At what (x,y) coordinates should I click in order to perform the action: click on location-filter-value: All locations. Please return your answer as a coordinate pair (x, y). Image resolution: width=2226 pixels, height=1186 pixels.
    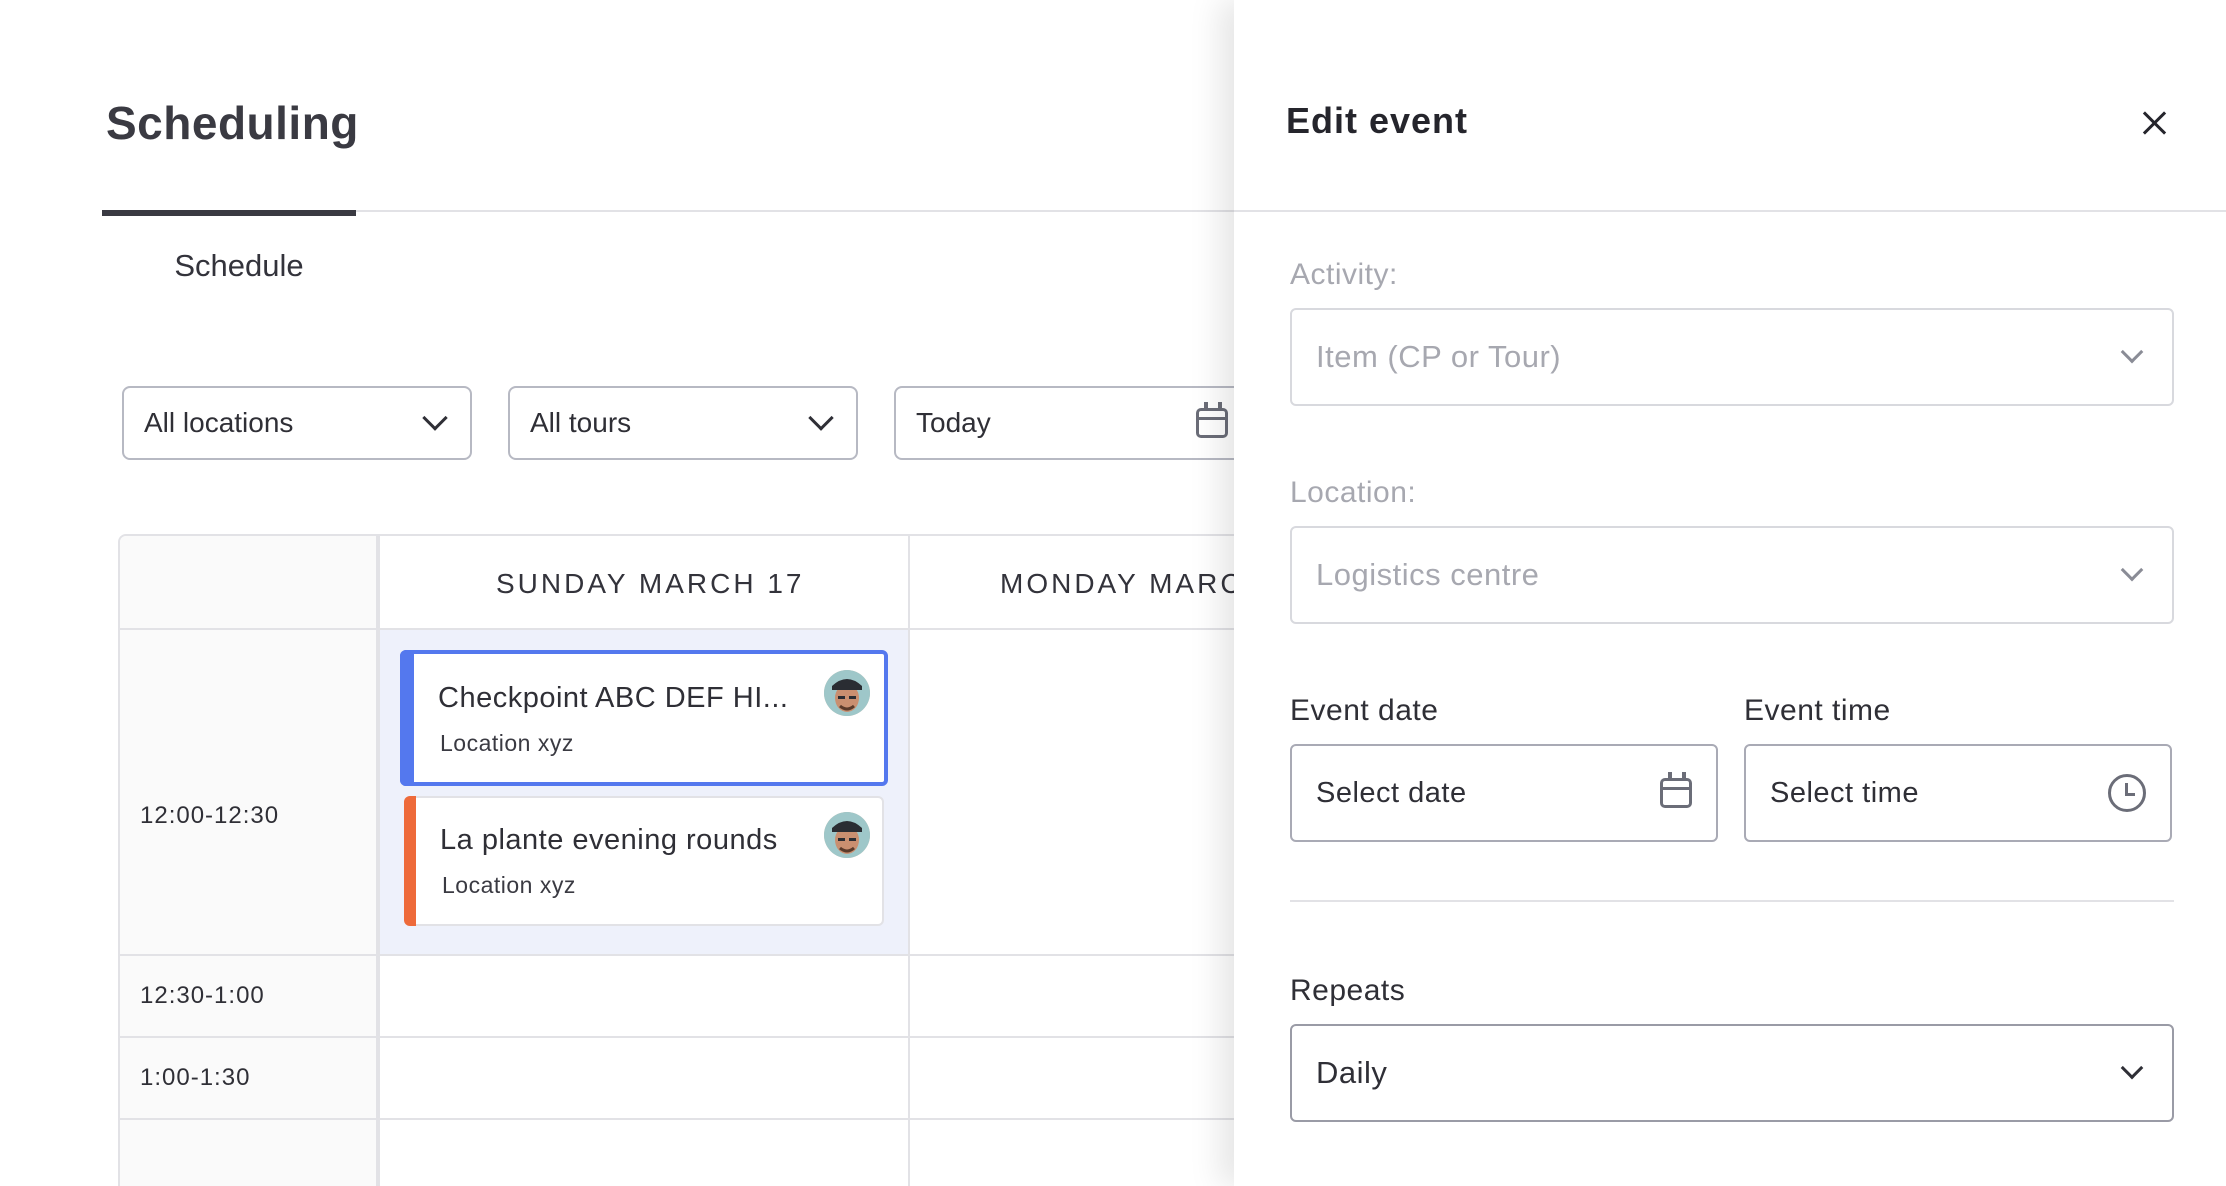
    Looking at the image, I should click on (219, 422).